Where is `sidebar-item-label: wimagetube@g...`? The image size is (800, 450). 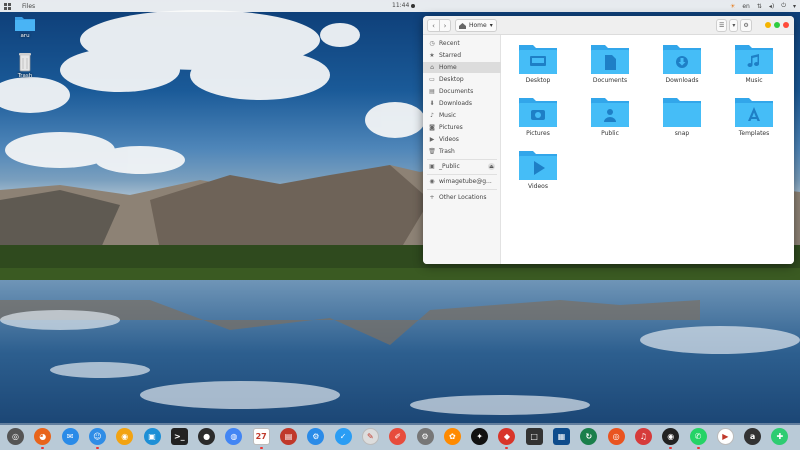
sidebar-item-label: wimagetube@g... is located at coordinates (465, 181).